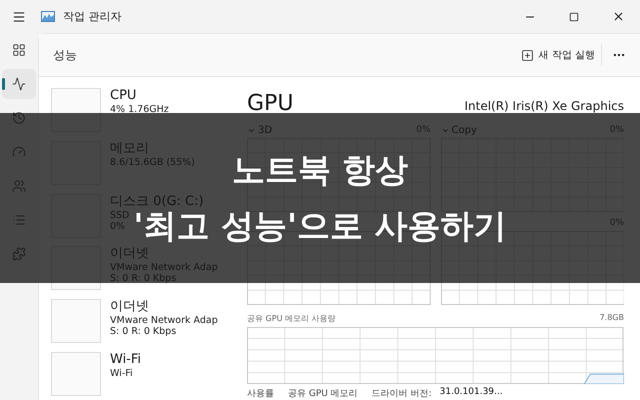  I want to click on chart-max: 7.8GB, so click(612, 318).